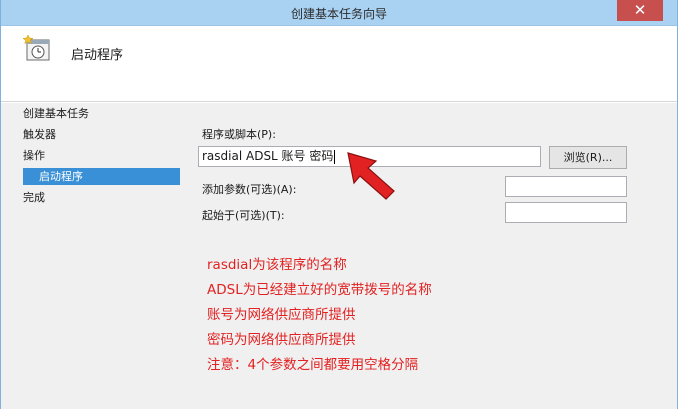 The image size is (678, 409). Describe the element at coordinates (39, 134) in the screenshot. I see `nav-step-trigger: 触发器` at that location.